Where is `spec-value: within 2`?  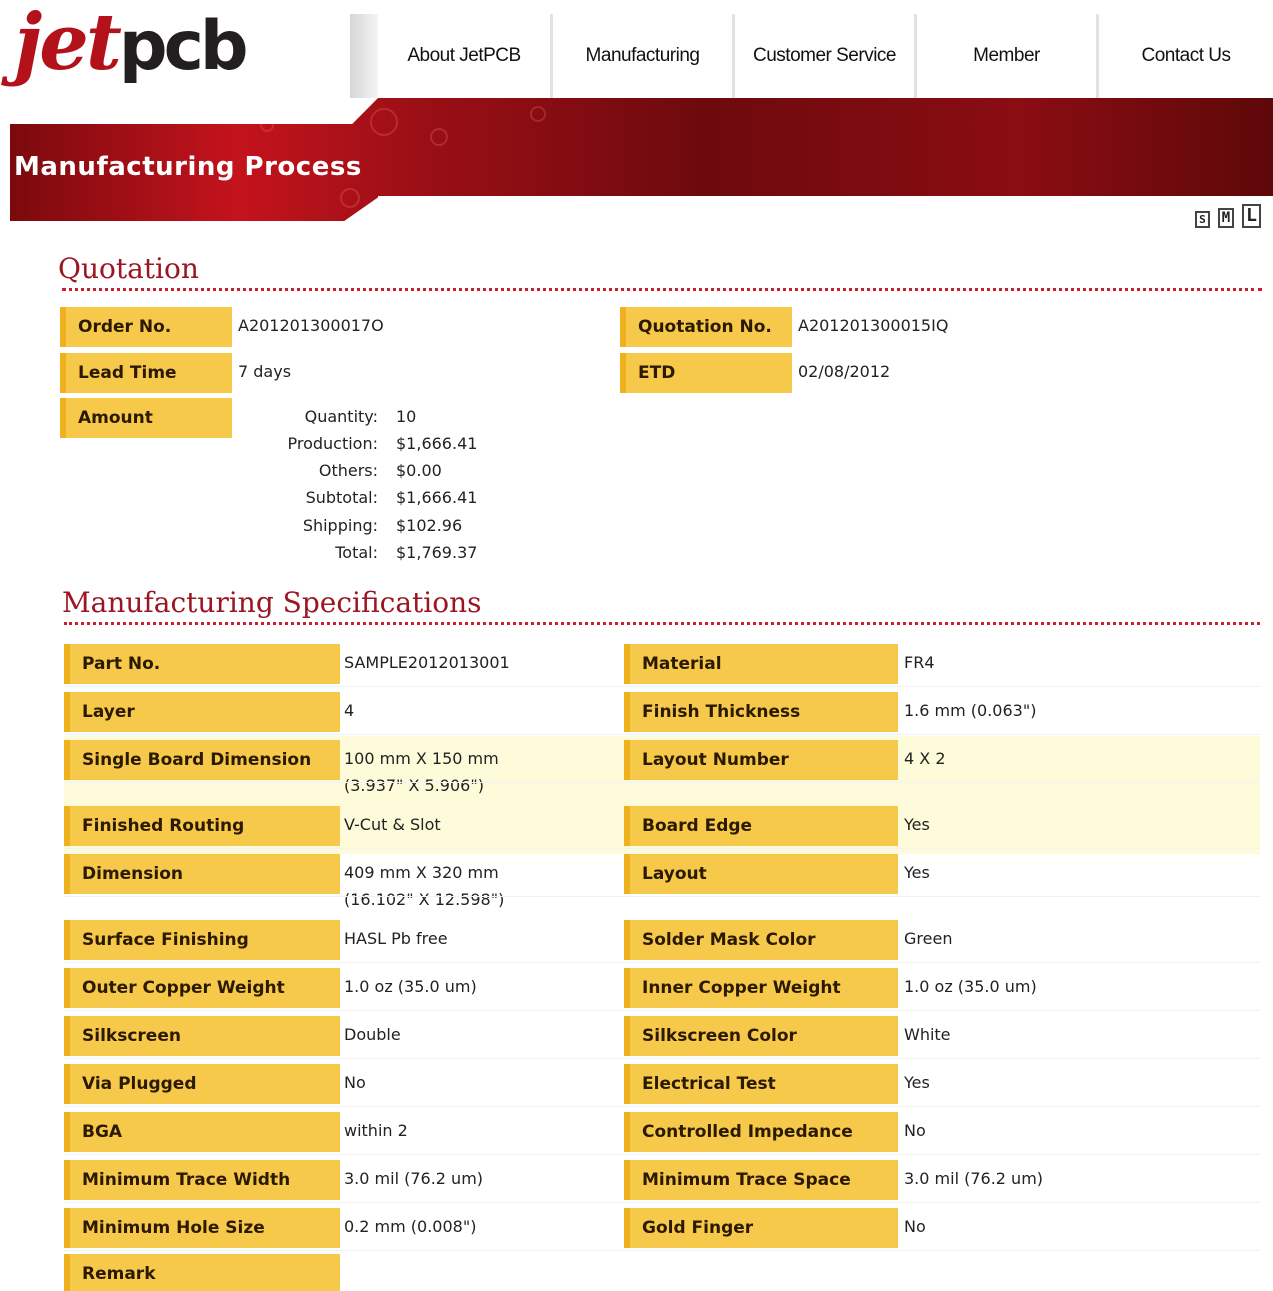
spec-value: within 2 is located at coordinates (376, 1130).